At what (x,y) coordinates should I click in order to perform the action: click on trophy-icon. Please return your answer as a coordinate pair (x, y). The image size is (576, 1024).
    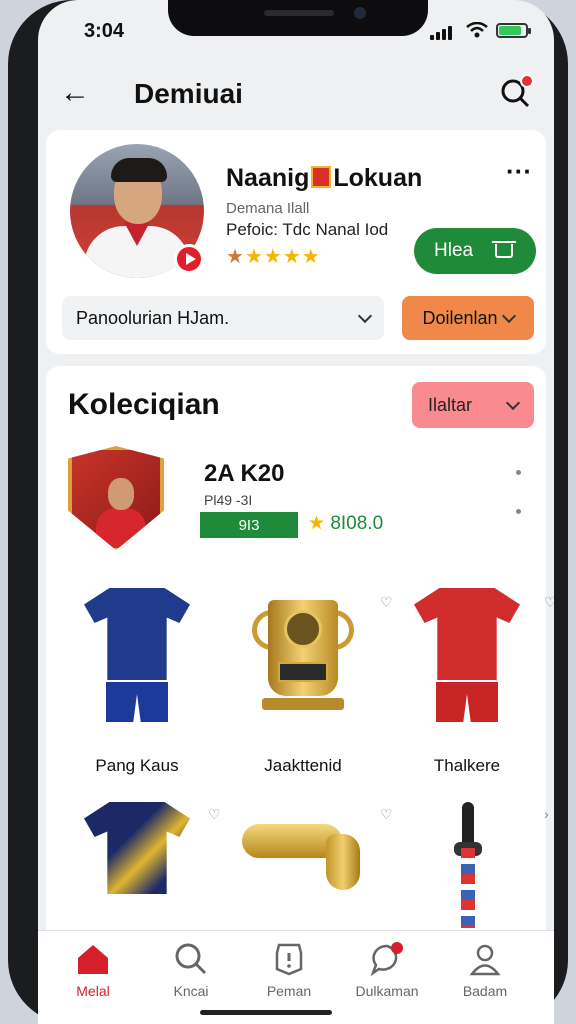
    Looking at the image, I should click on (303, 655).